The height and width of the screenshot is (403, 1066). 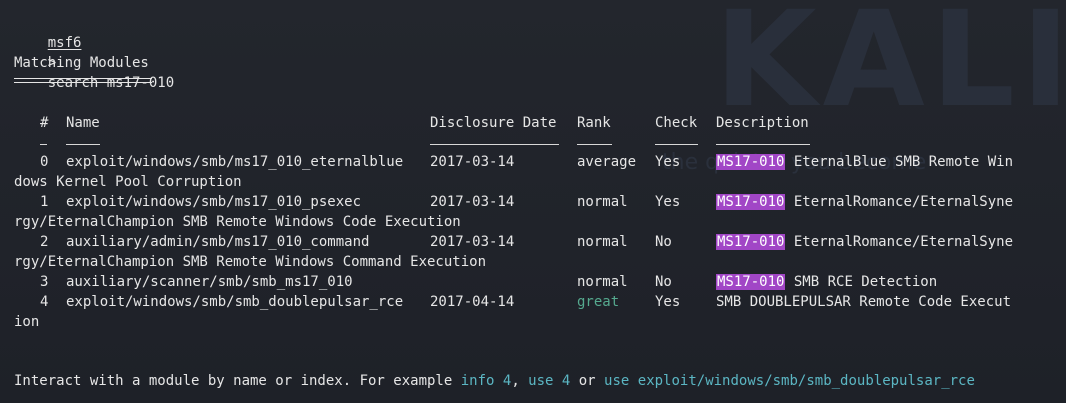 I want to click on row-2-highlight: MS17-010, so click(x=751, y=242).